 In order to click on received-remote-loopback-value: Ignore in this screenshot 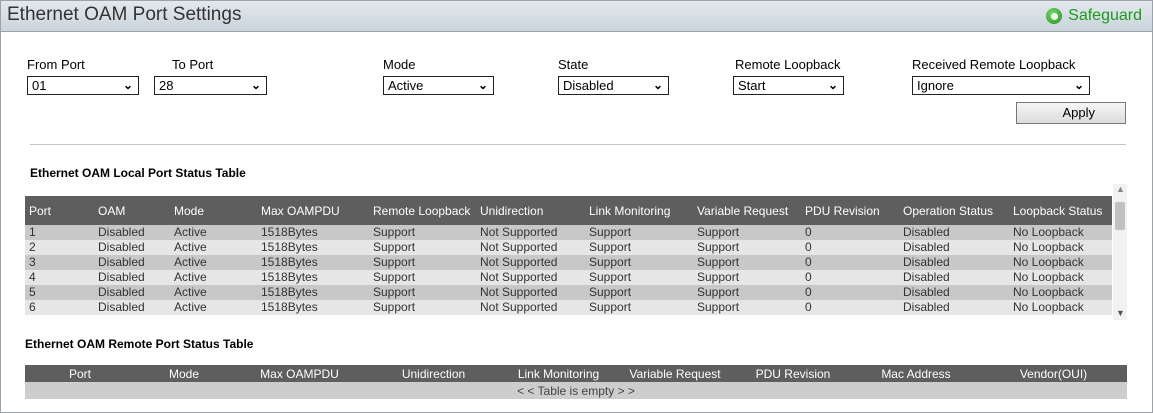, I will do `click(935, 85)`.